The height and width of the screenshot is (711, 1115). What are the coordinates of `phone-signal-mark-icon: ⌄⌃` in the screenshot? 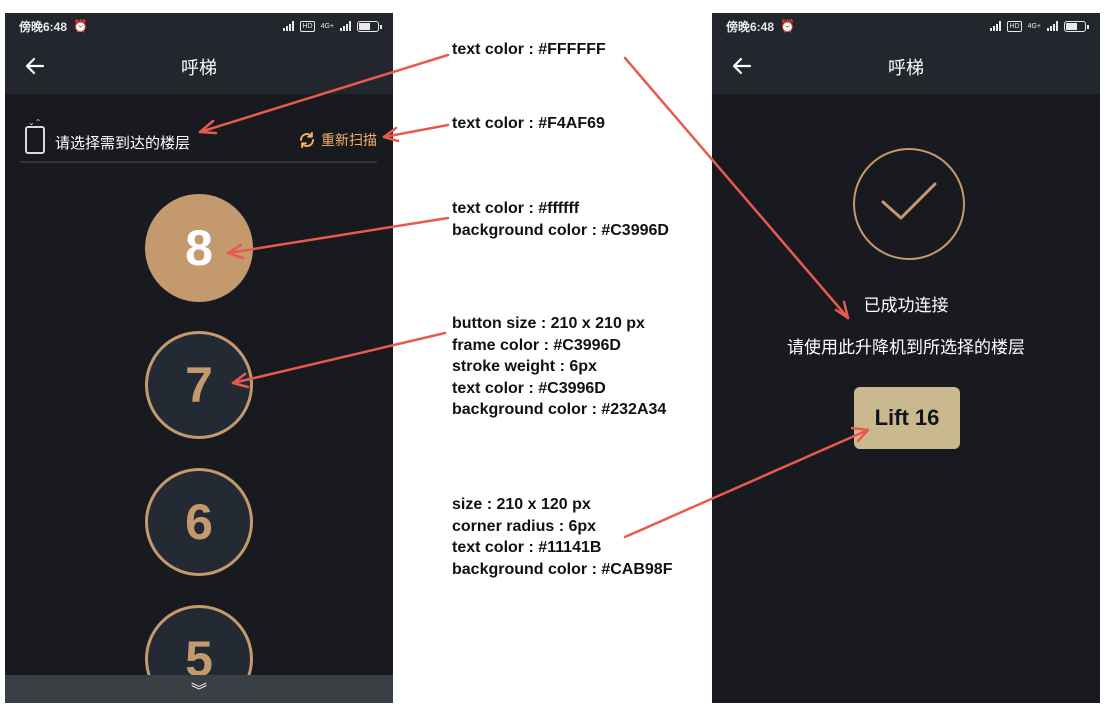 It's located at (35, 122).